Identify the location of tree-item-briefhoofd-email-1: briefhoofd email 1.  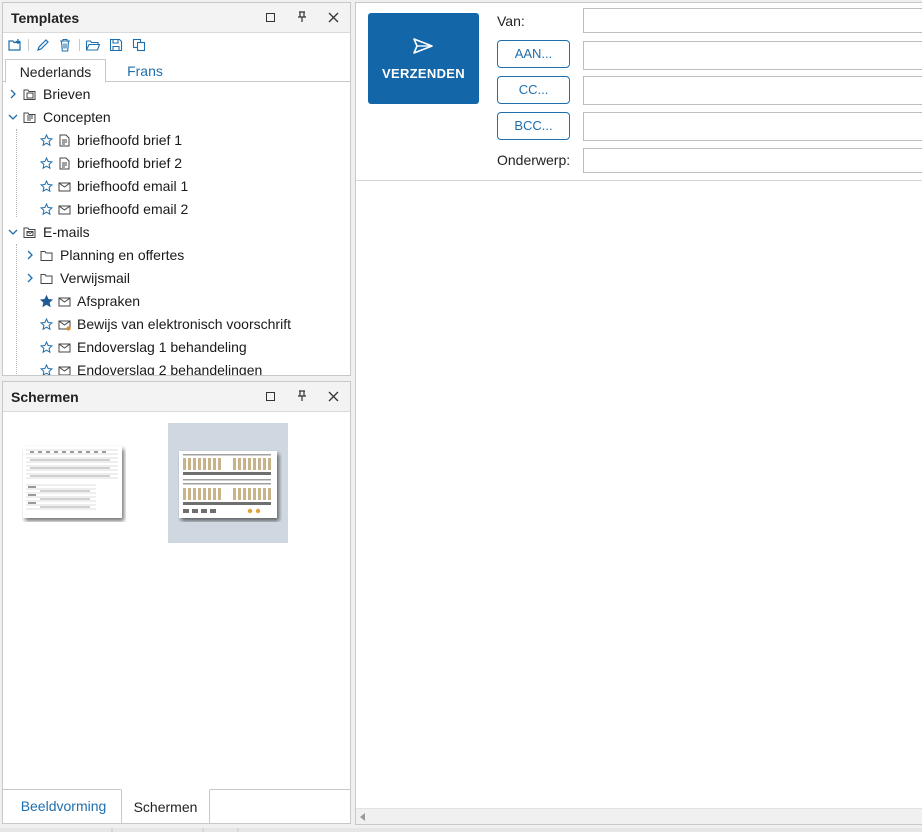
(176, 186).